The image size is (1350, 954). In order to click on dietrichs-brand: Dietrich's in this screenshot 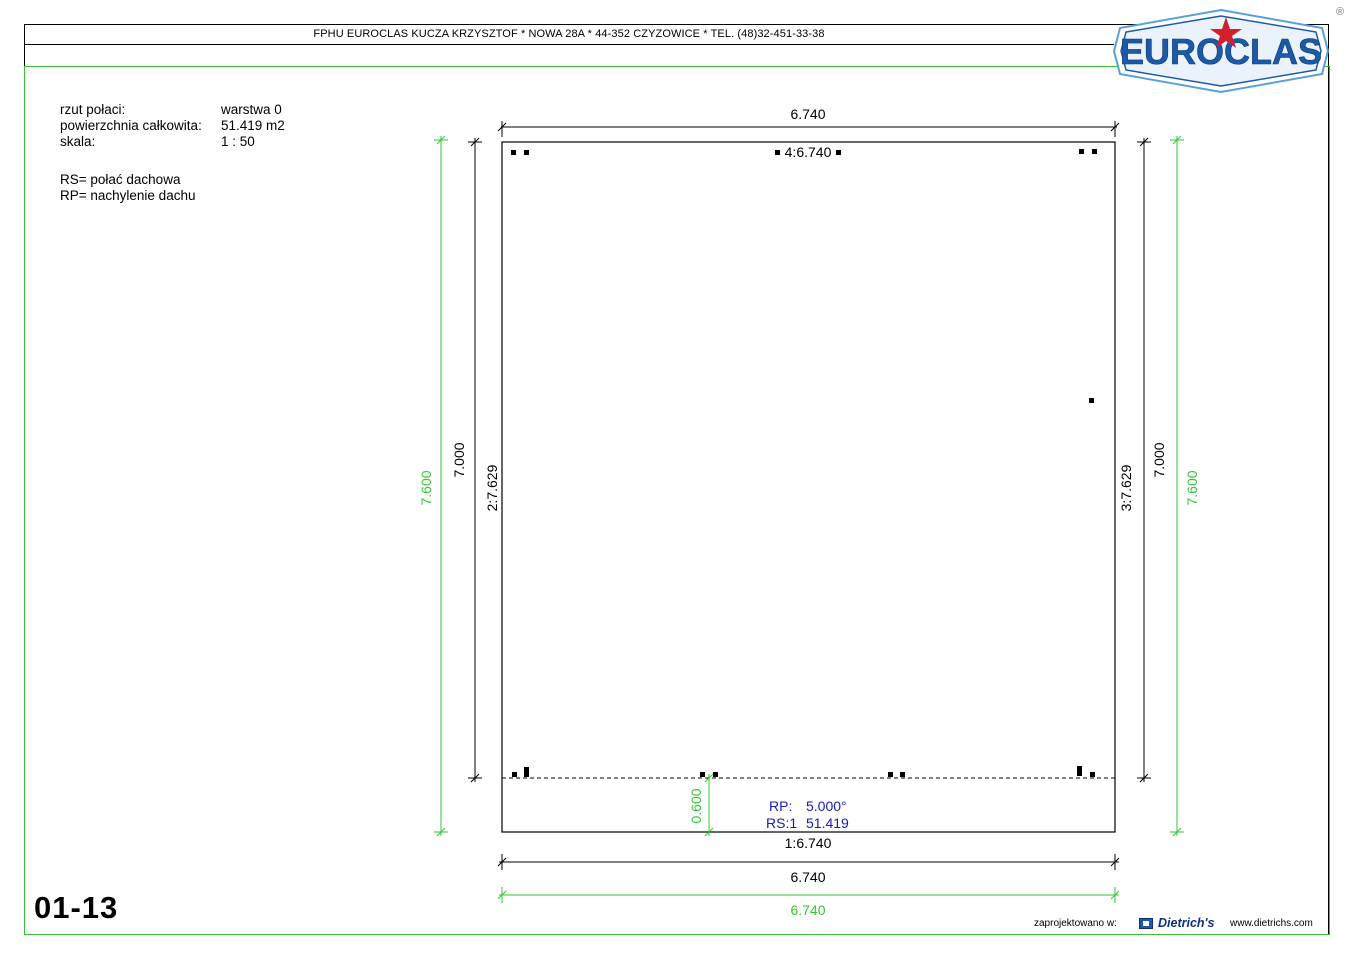, I will do `click(1186, 923)`.